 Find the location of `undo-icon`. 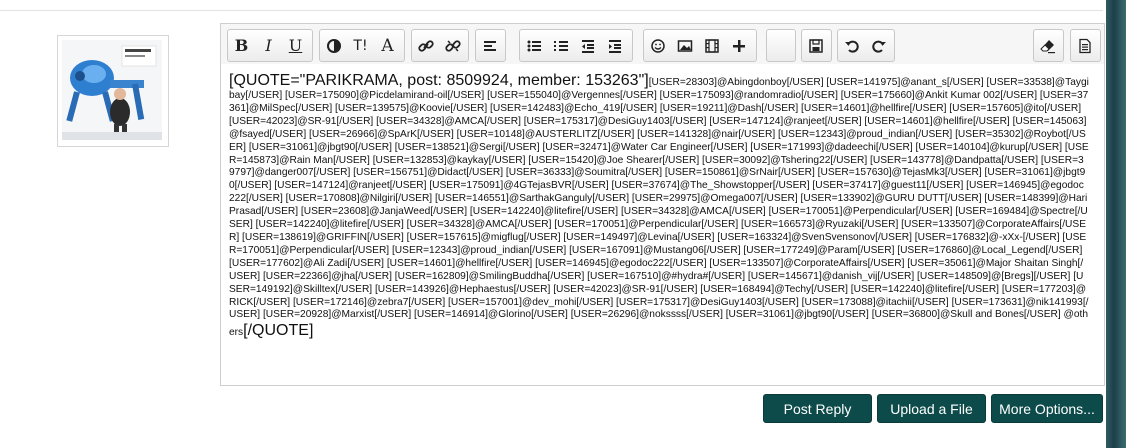

undo-icon is located at coordinates (851, 45).